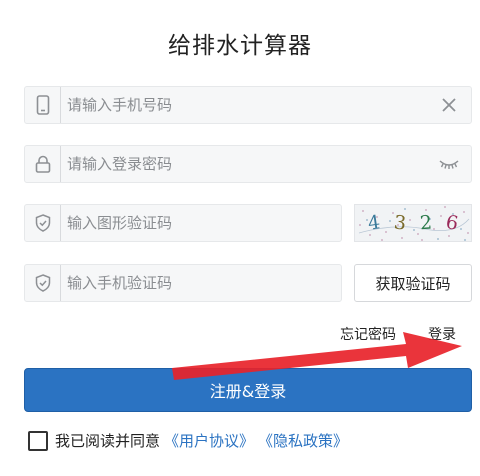 This screenshot has width=480, height=476. I want to click on captcha-char: 3, so click(400, 223).